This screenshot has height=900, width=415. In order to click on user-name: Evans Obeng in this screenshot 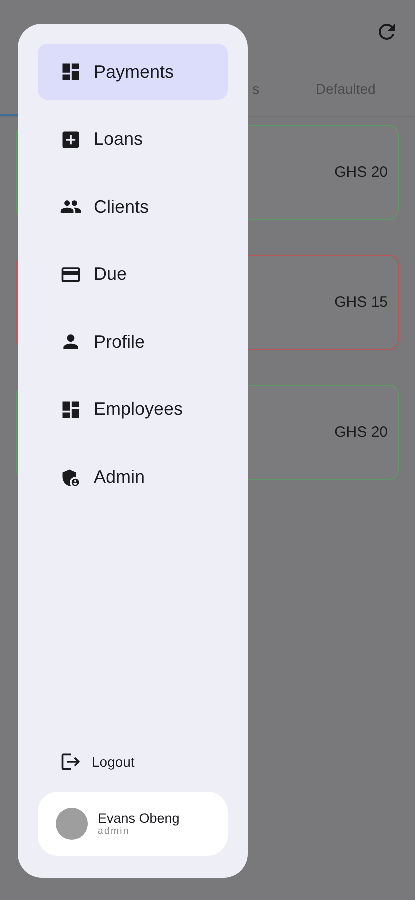, I will do `click(139, 818)`.